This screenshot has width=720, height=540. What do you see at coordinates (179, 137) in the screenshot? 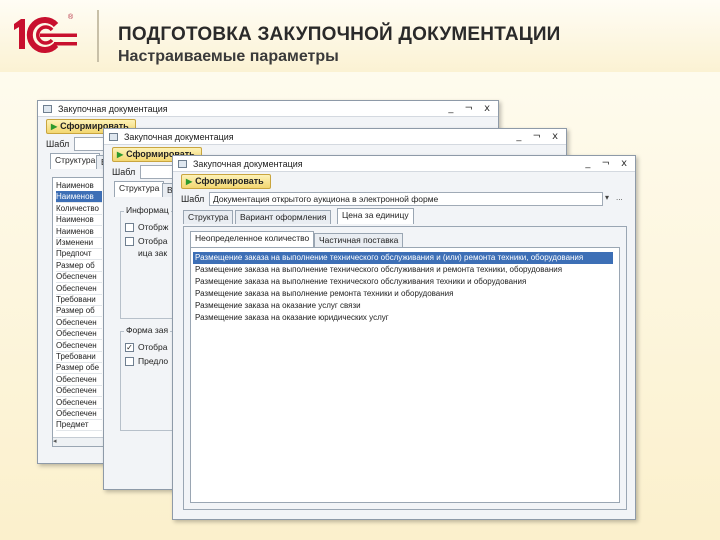
I see `window-2-title: Закупочная документация` at bounding box center [179, 137].